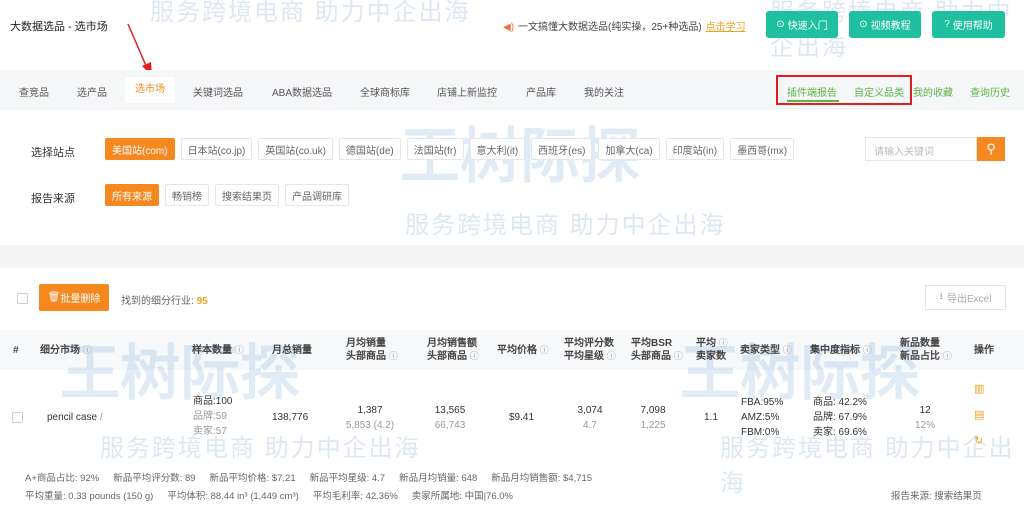 This screenshot has width=1024, height=509. What do you see at coordinates (969, 299) in the screenshot?
I see `button-label: 导出Excel` at bounding box center [969, 299].